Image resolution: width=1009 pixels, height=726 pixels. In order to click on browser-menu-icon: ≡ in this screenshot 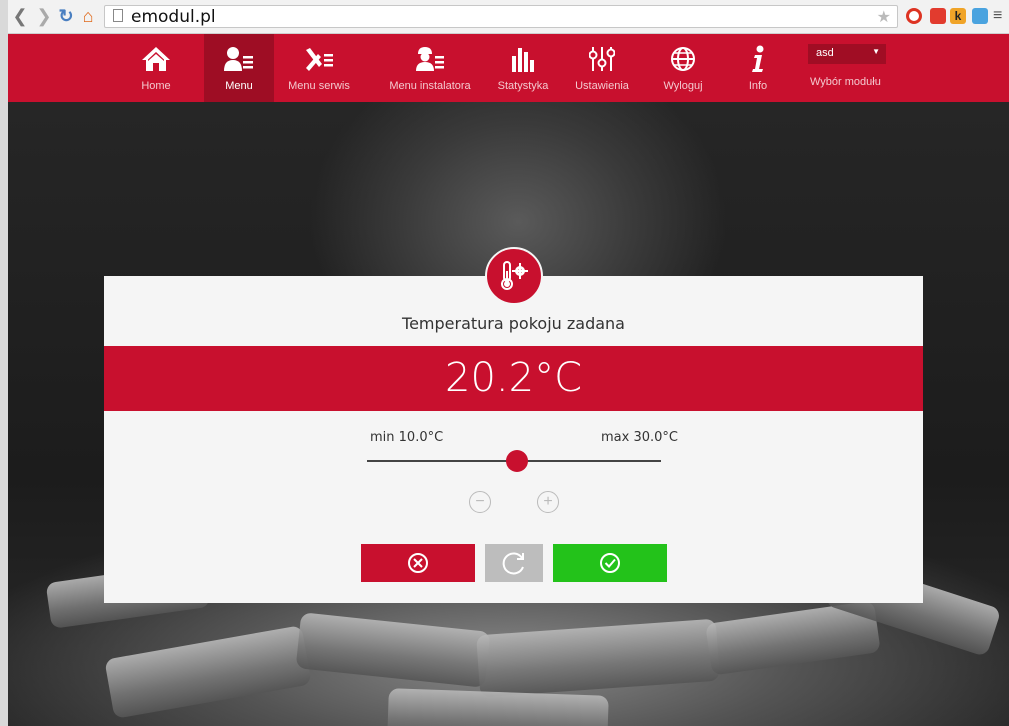, I will do `click(997, 16)`.